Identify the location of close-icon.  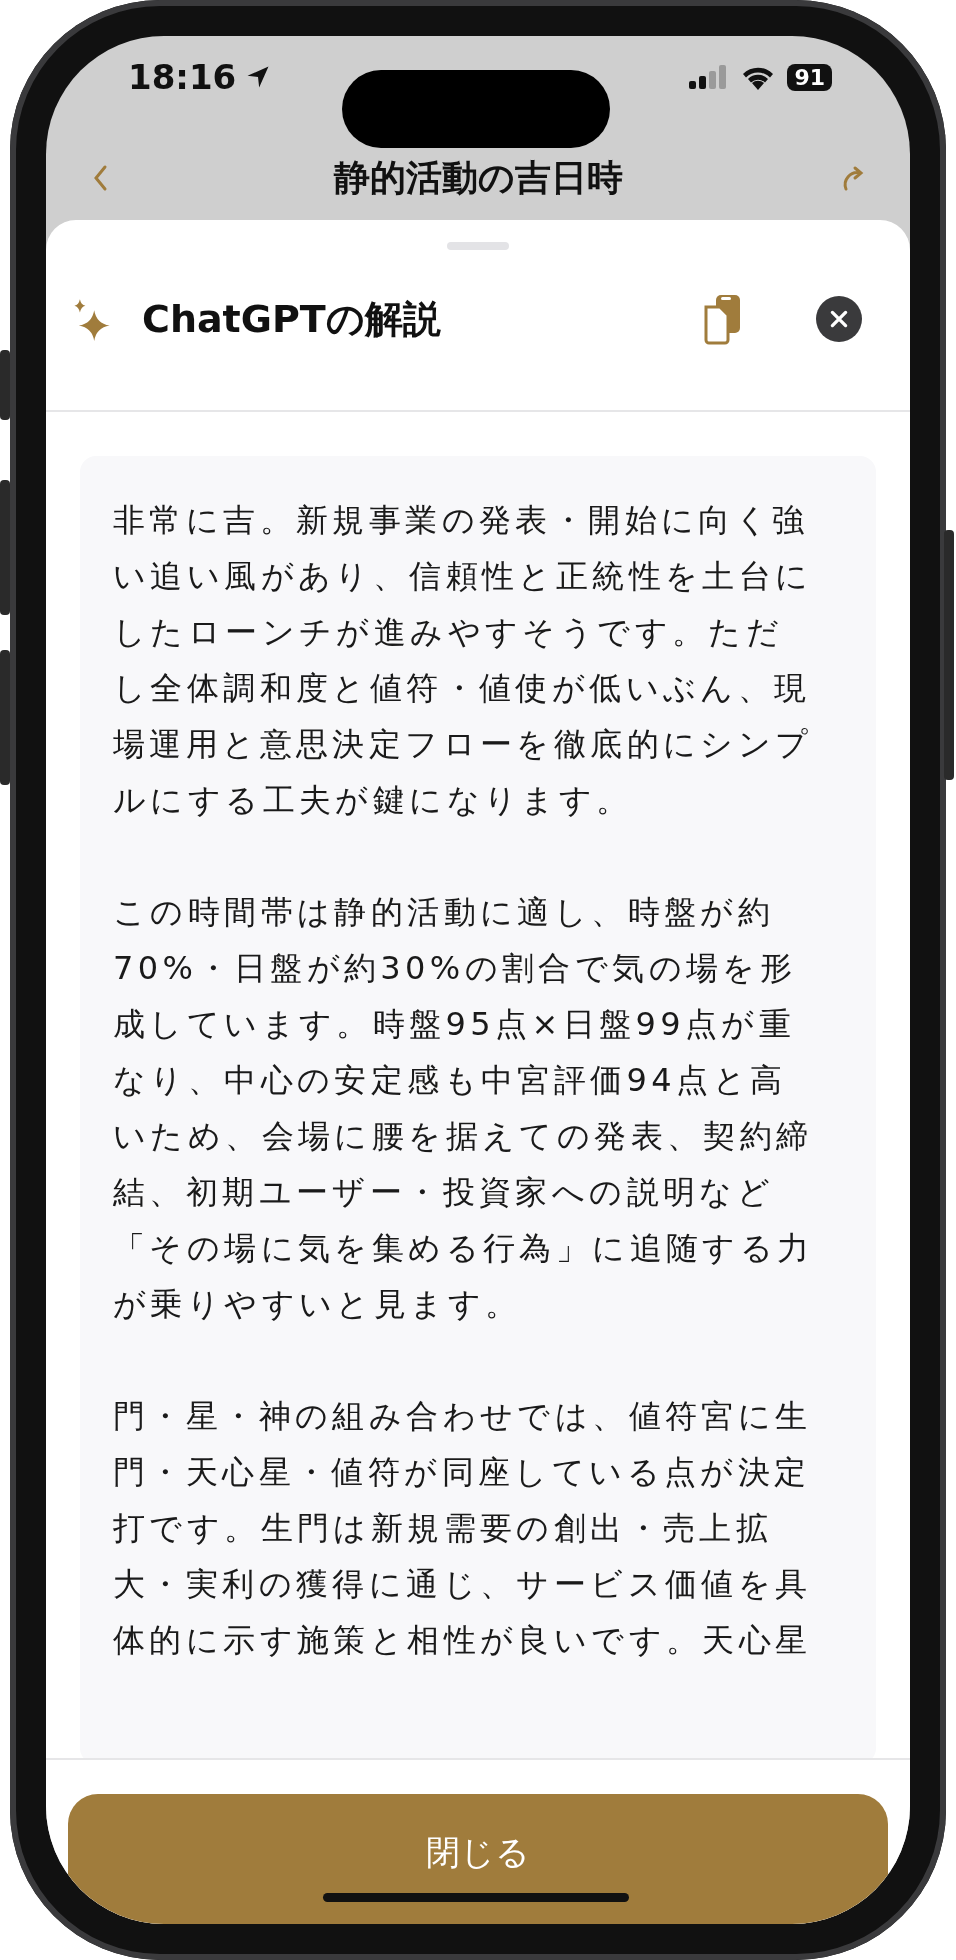
(839, 319).